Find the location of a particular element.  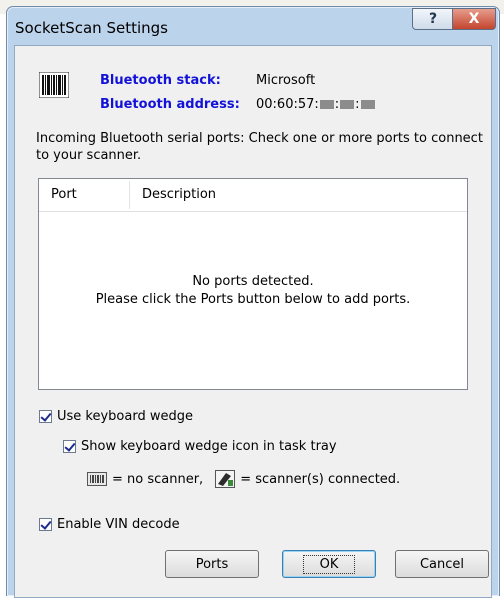

tray-icon-label: Show keyboard wedge icon in task tray is located at coordinates (209, 446).